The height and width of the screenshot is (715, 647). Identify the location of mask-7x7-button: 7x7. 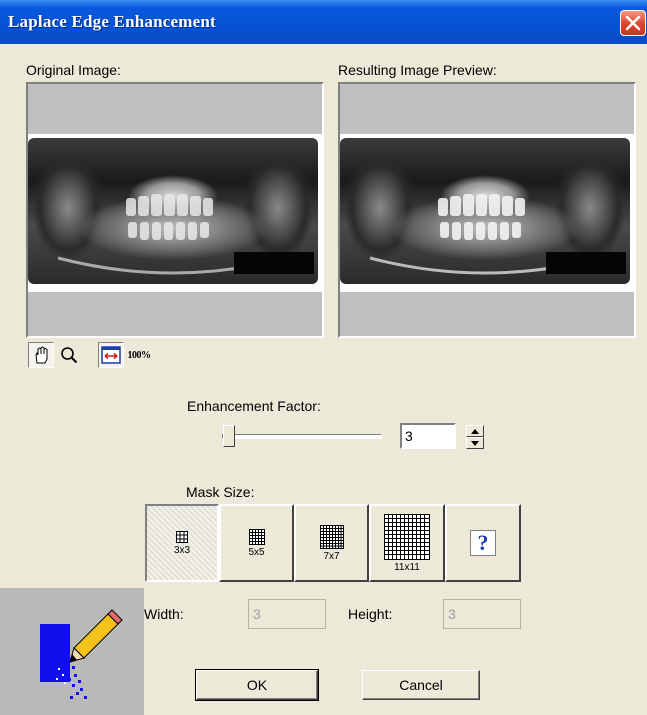
(331, 543).